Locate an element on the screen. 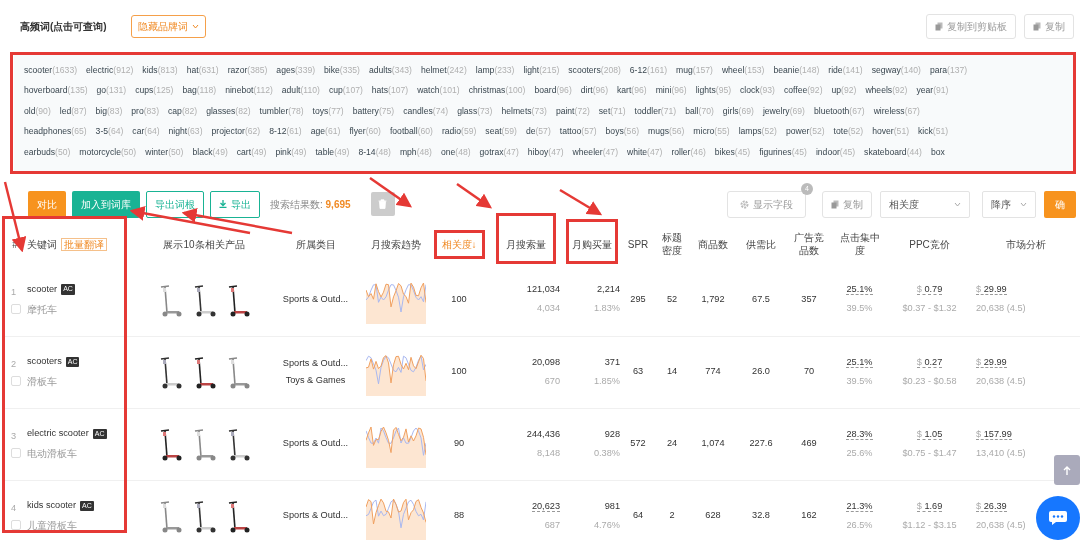  keyword-chip: razor(385) is located at coordinates (247, 70).